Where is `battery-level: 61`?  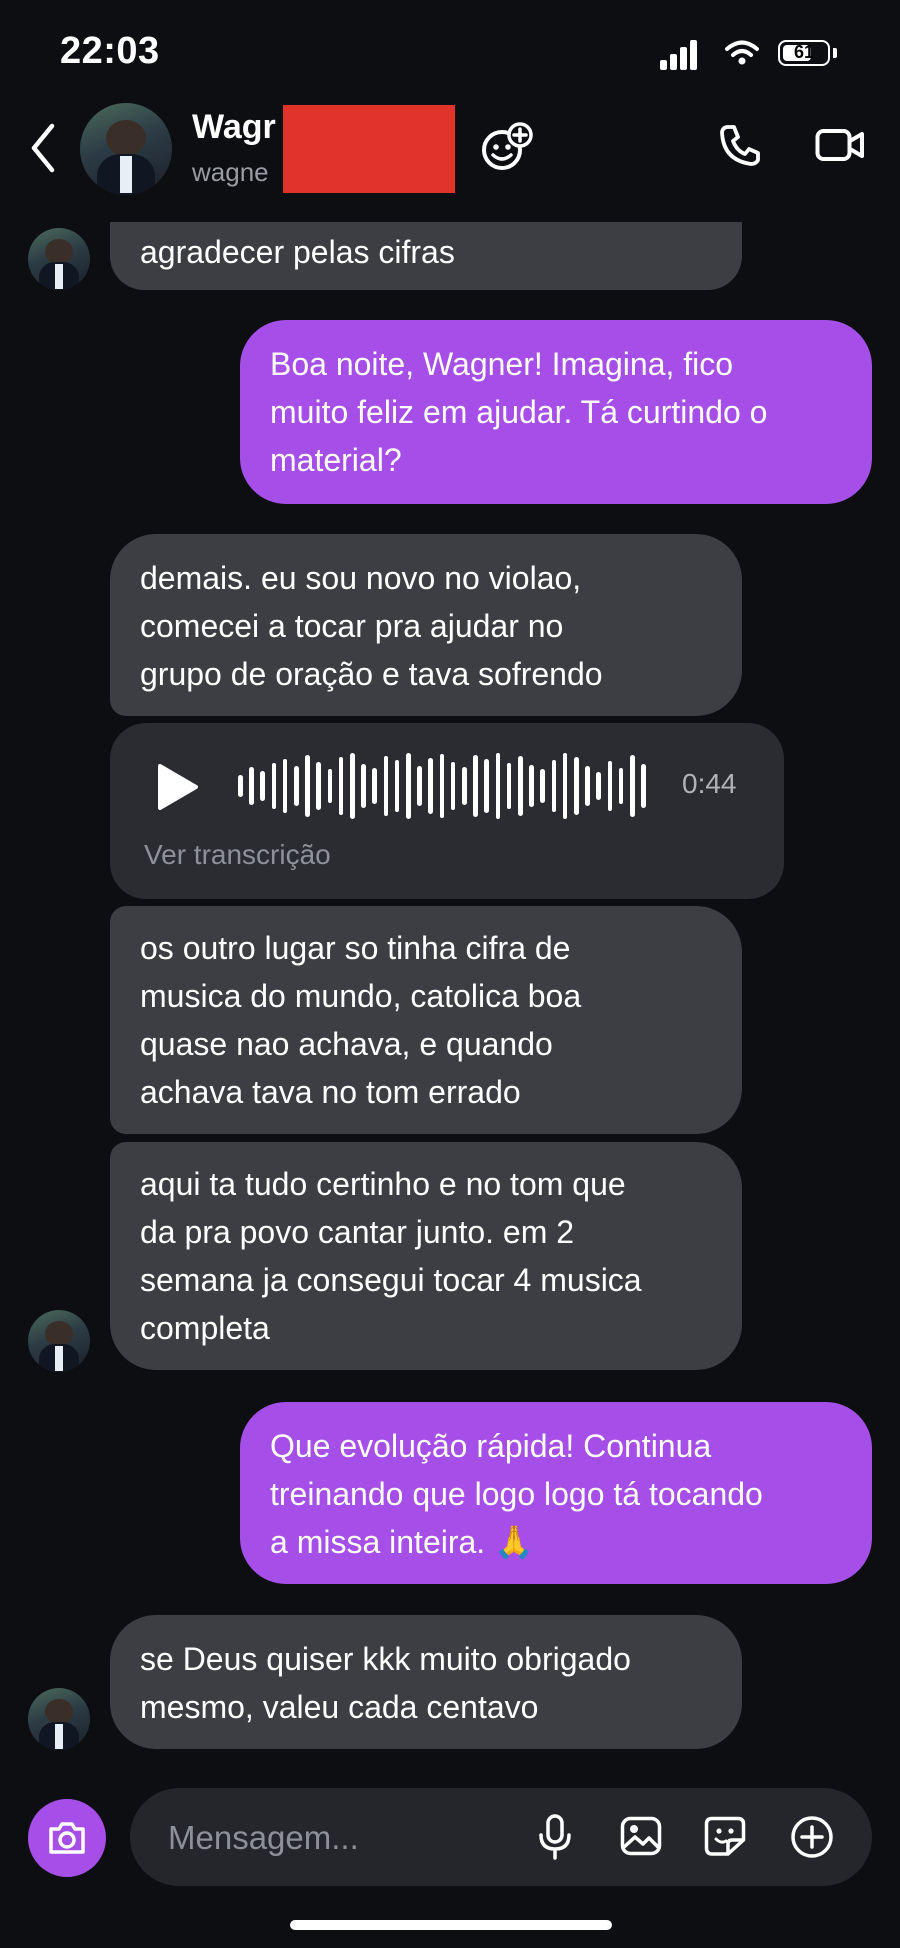
battery-level: 61 is located at coordinates (804, 52).